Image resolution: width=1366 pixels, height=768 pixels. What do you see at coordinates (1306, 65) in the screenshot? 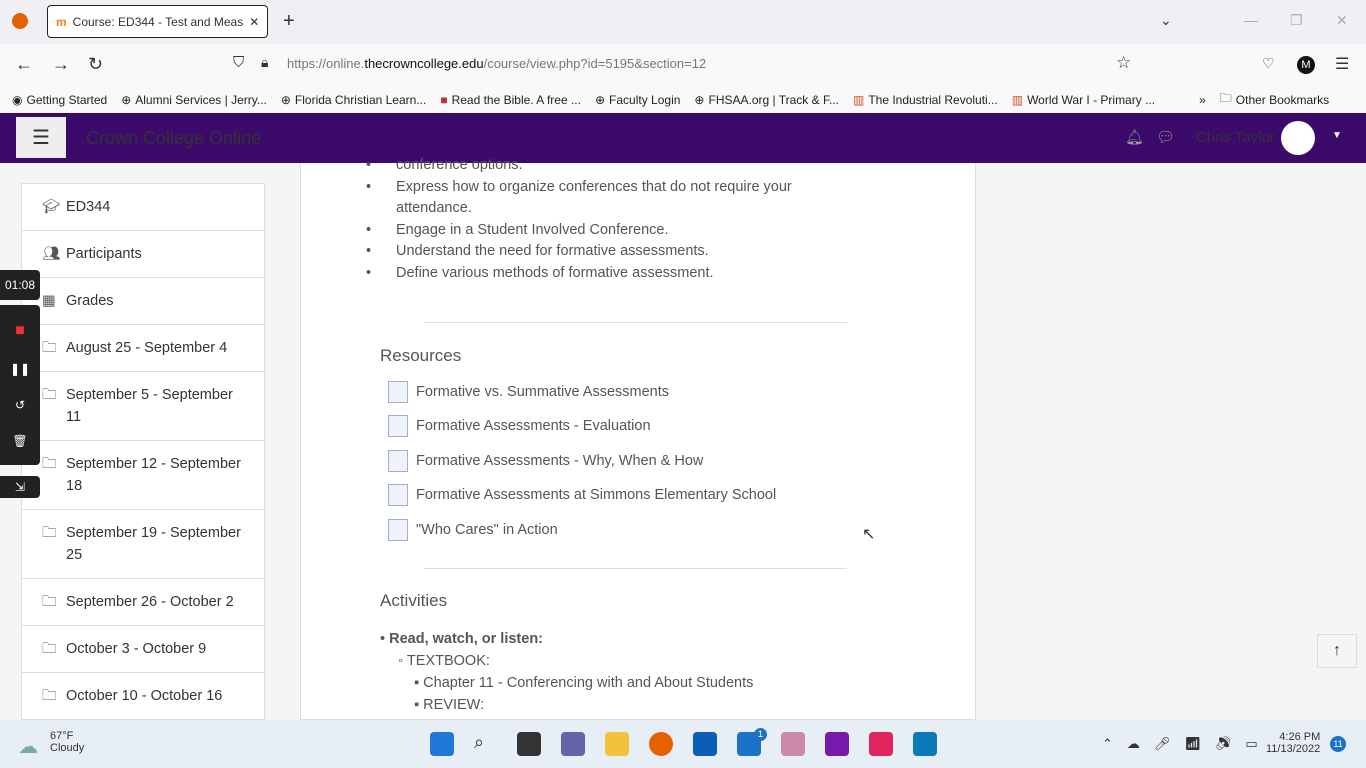
I see `account-icon: M` at bounding box center [1306, 65].